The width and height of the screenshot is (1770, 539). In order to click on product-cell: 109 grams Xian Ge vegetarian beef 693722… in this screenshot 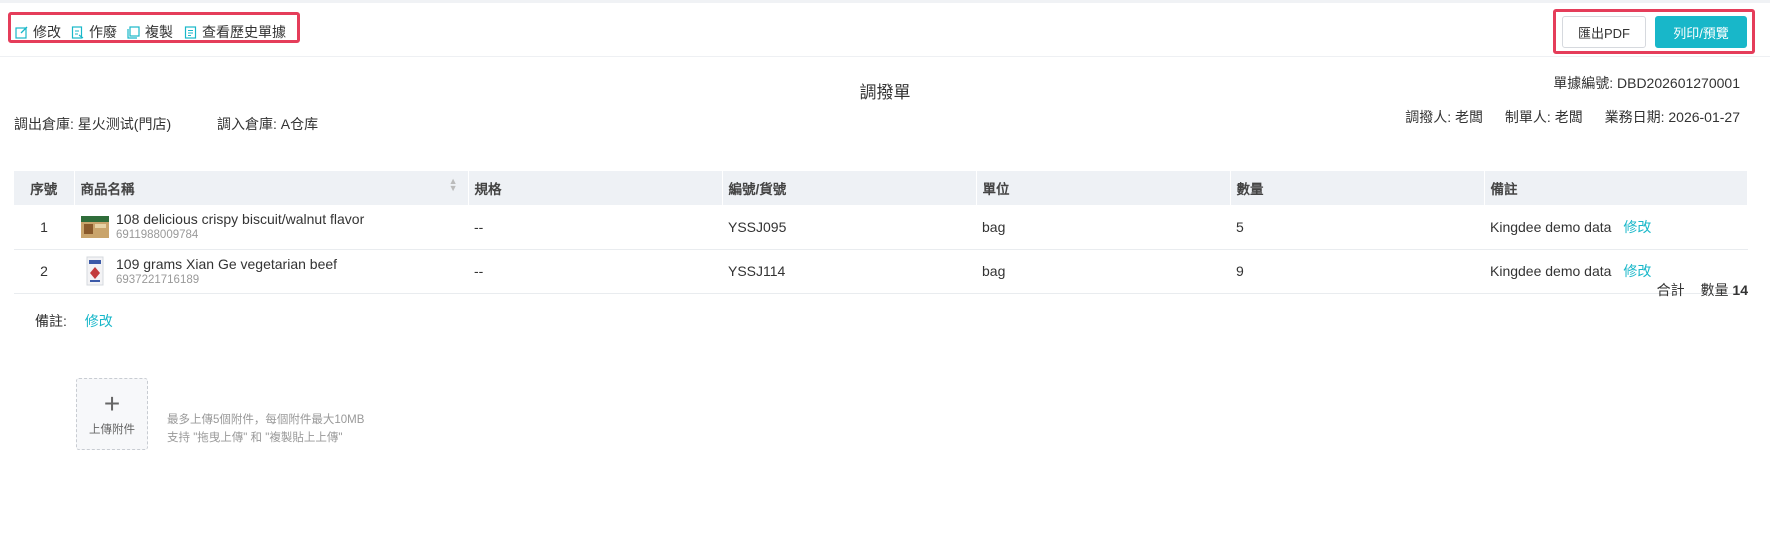, I will do `click(271, 271)`.